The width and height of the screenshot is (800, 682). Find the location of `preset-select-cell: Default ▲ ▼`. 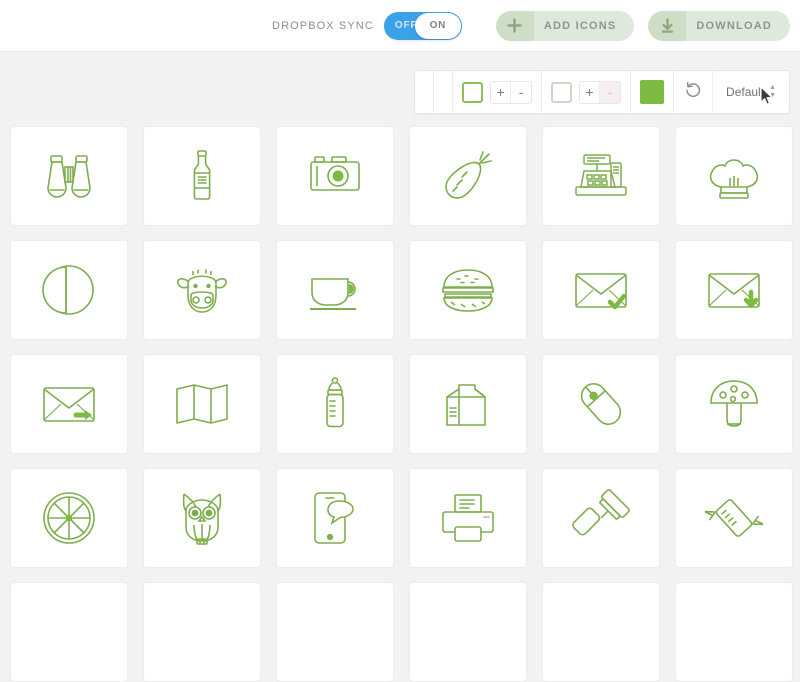

preset-select-cell: Default ▲ ▼ is located at coordinates (751, 92).